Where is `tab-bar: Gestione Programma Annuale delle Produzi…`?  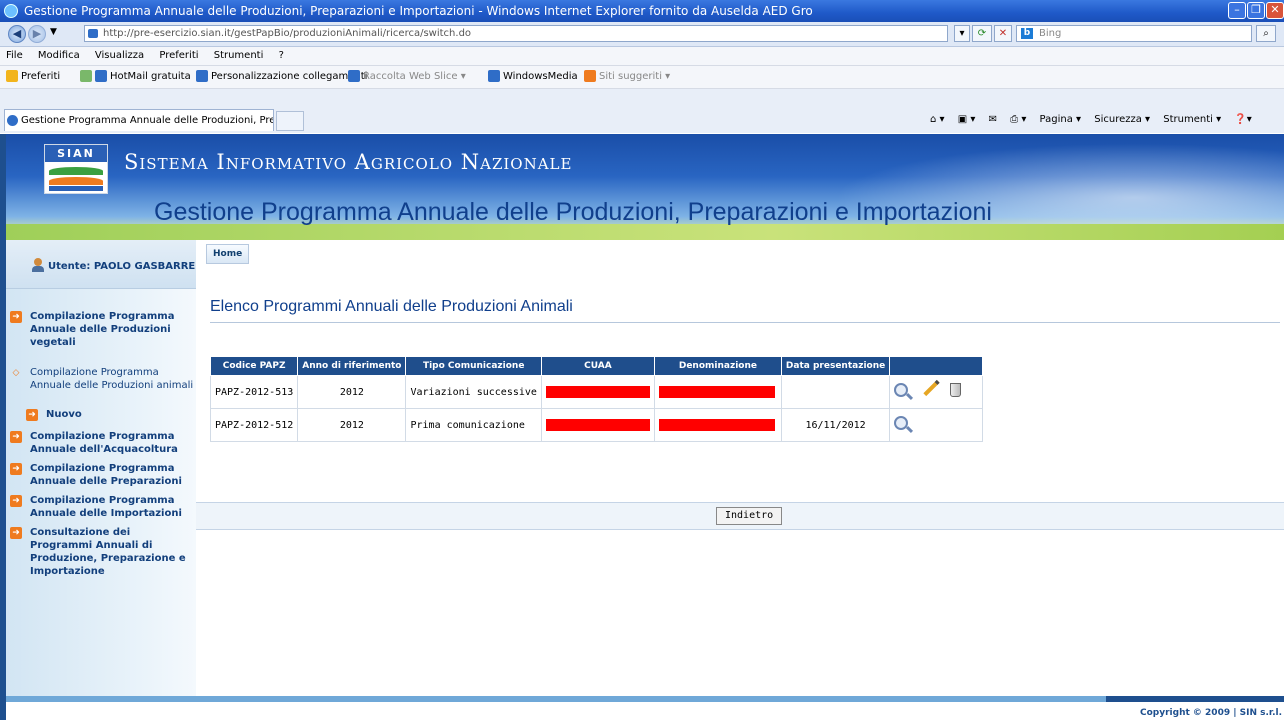 tab-bar: Gestione Programma Annuale delle Produzi… is located at coordinates (642, 111).